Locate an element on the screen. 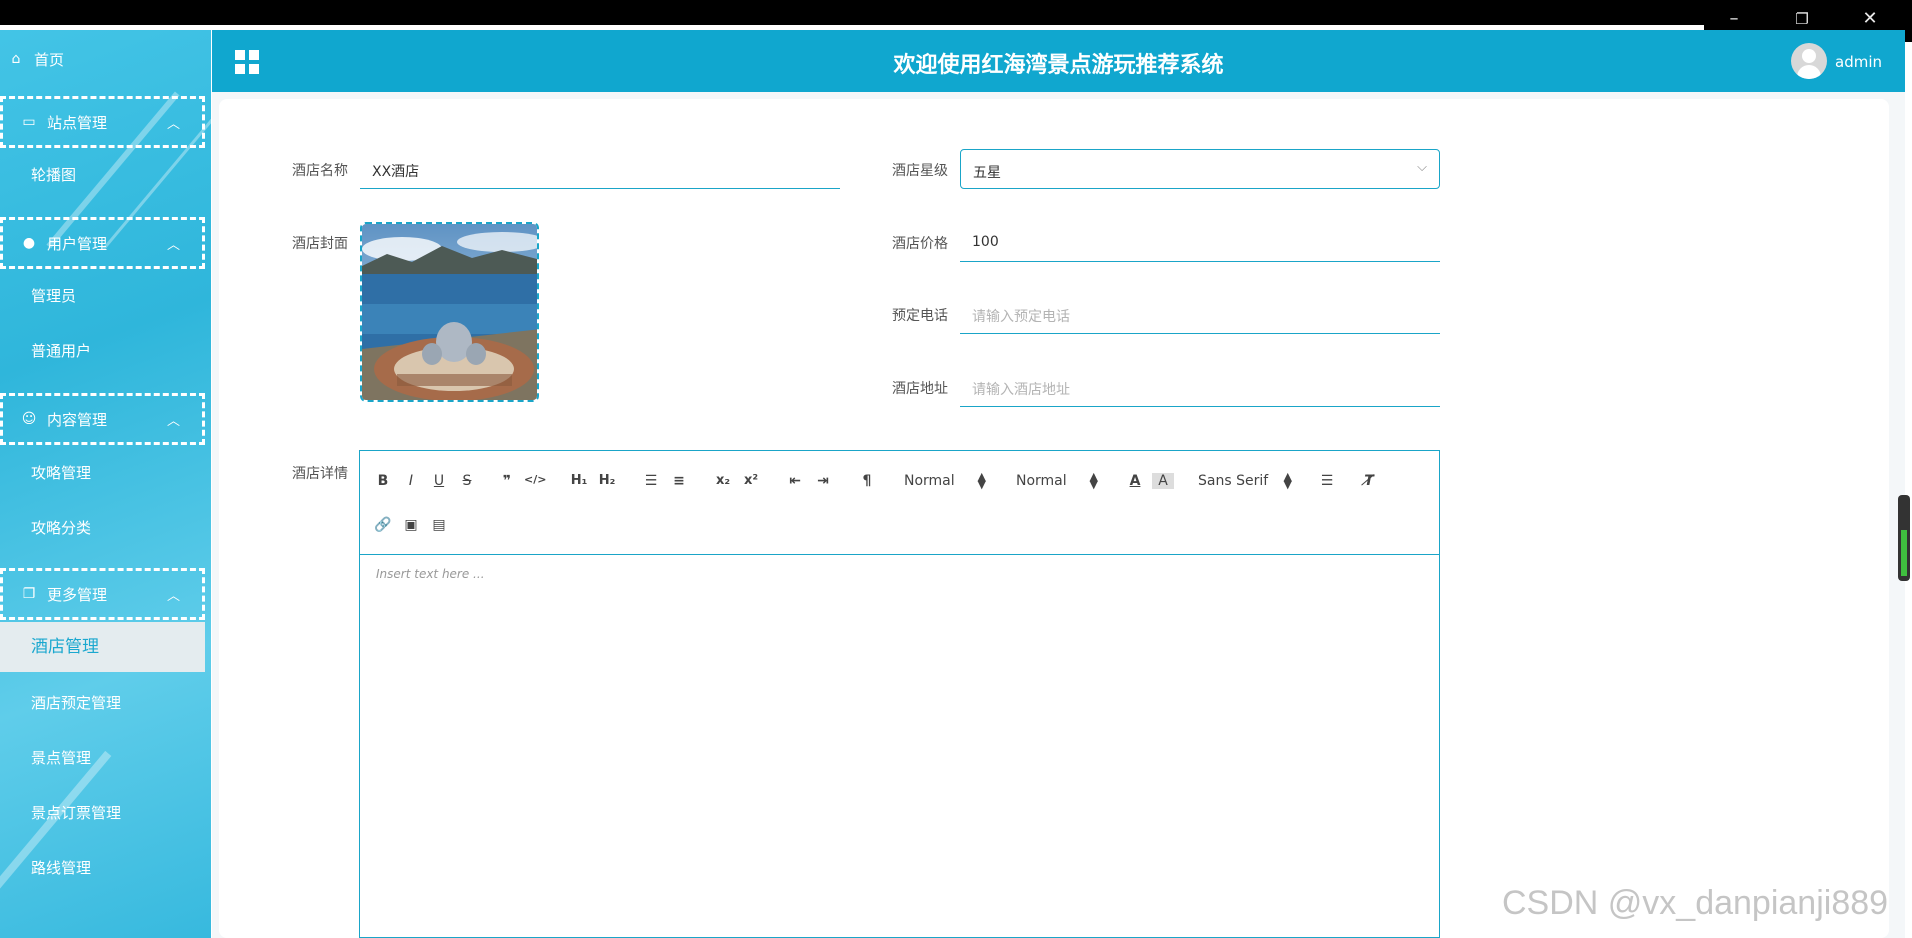  hotel-price-label: 酒店价格 is located at coordinates (920, 244).